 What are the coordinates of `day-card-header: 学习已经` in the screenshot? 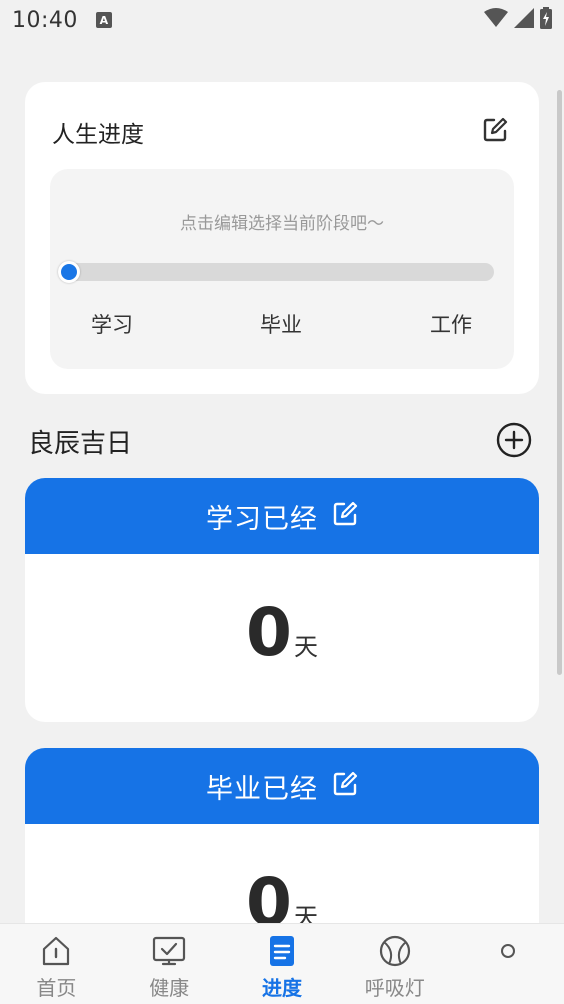 It's located at (282, 516).